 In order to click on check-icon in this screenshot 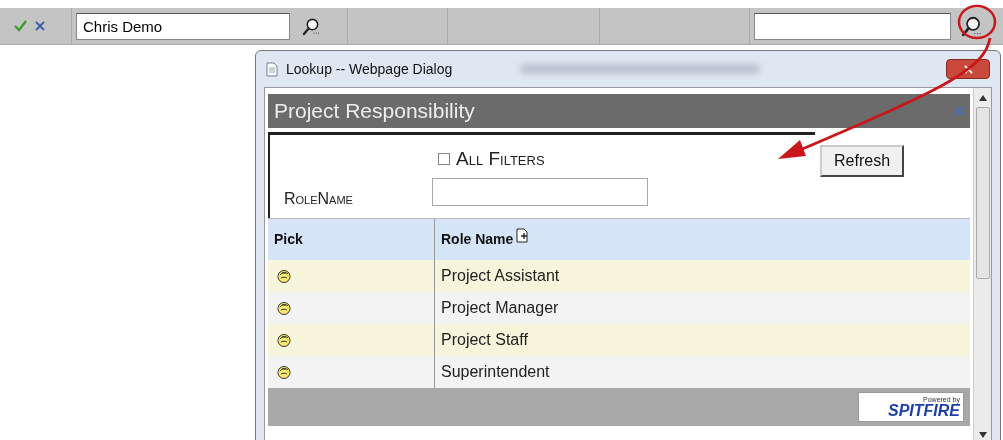, I will do `click(20, 26)`.